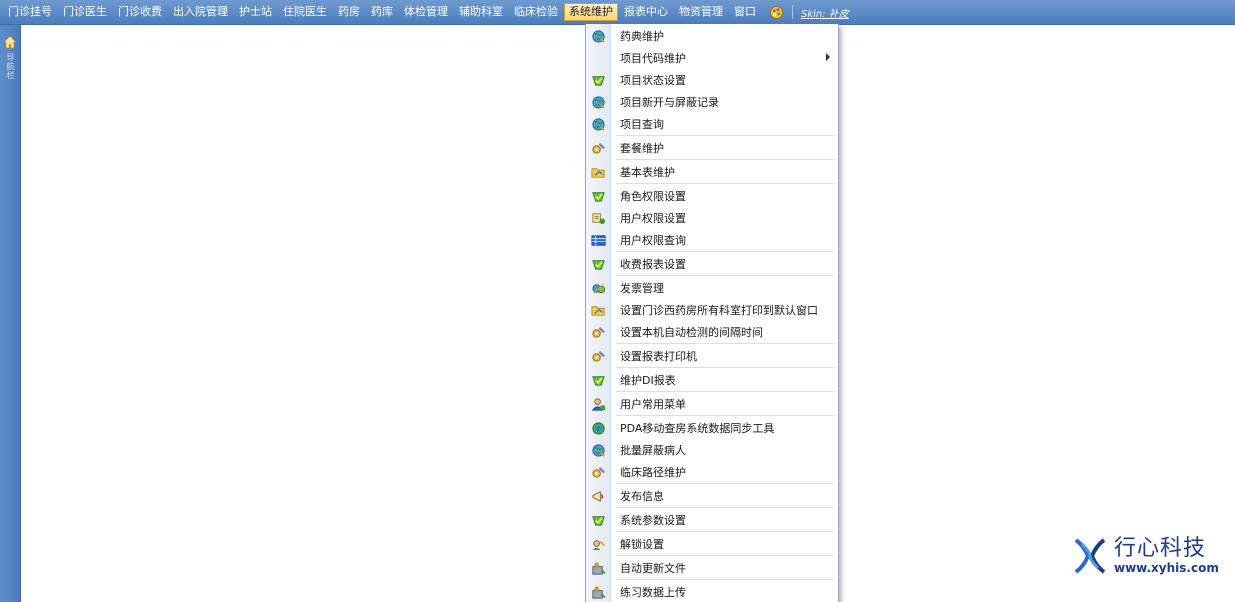 The width and height of the screenshot is (1235, 602). Describe the element at coordinates (712, 124) in the screenshot. I see `menu-item-item-query: 项目查询` at that location.